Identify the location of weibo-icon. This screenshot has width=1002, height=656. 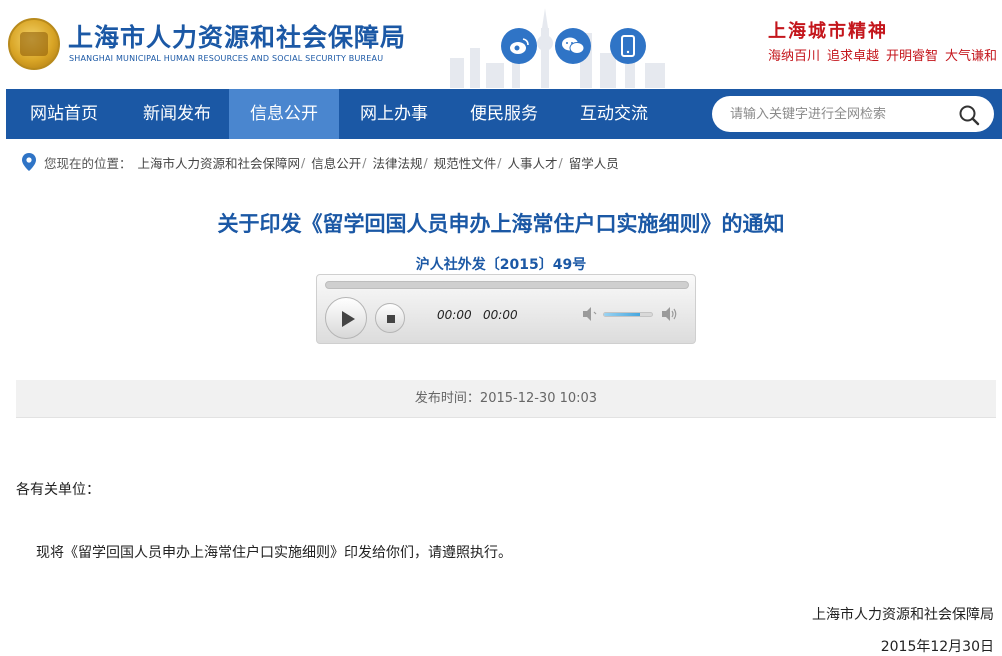
(519, 46).